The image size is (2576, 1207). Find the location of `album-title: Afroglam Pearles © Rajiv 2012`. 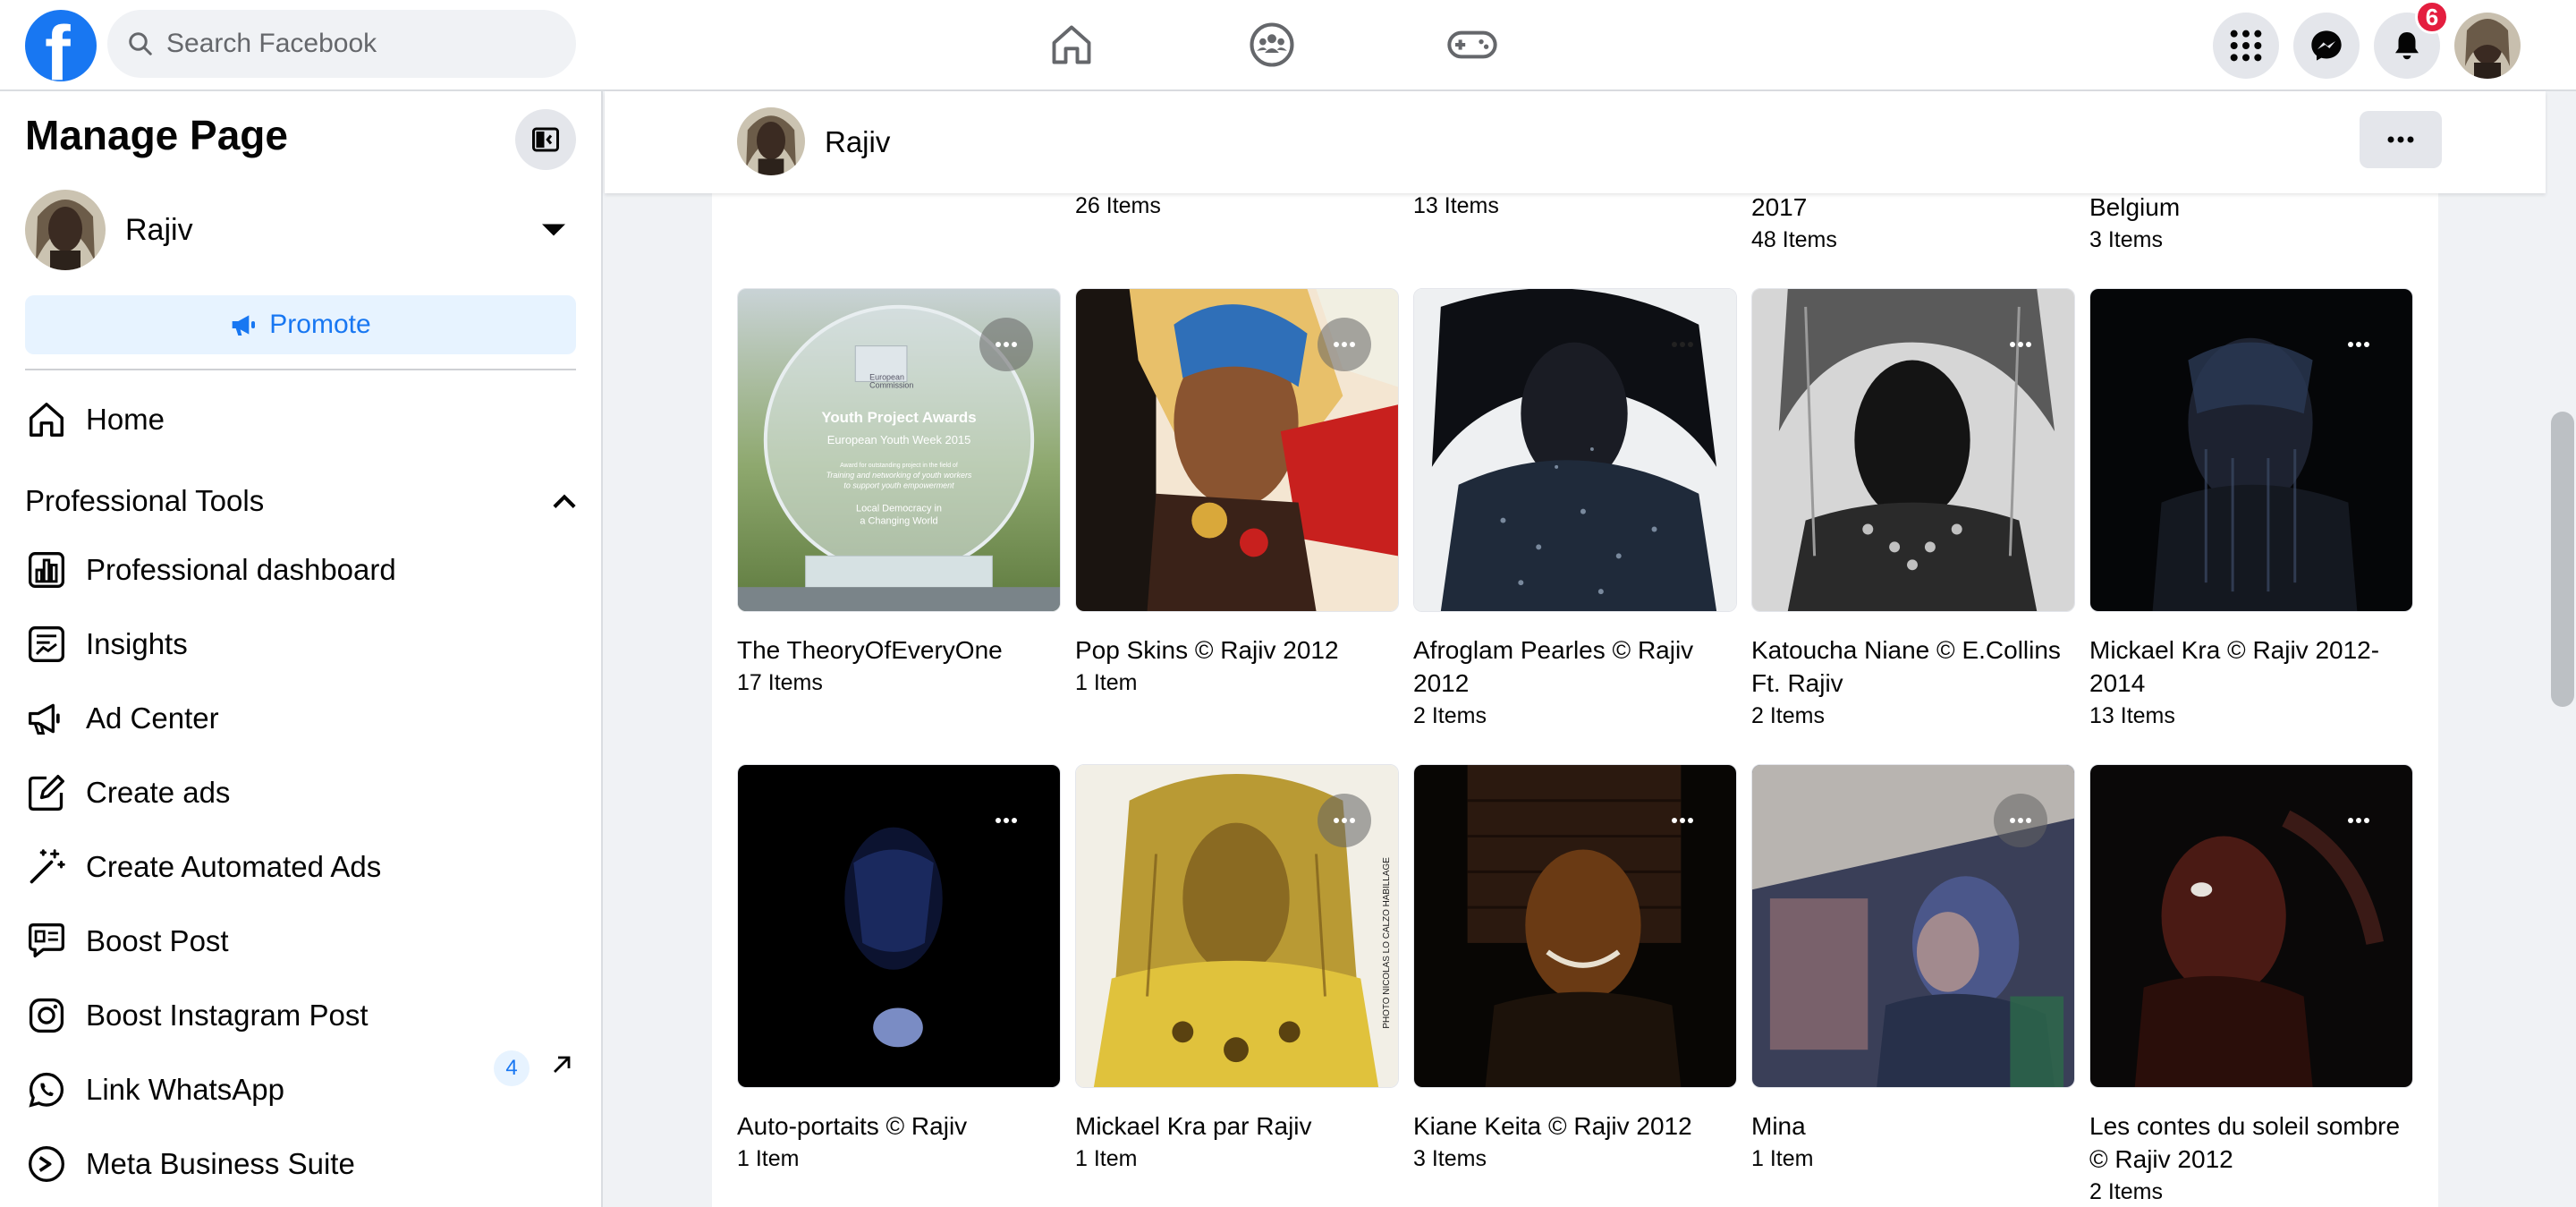

album-title: Afroglam Pearles © Rajiv 2012 is located at coordinates (1575, 666).